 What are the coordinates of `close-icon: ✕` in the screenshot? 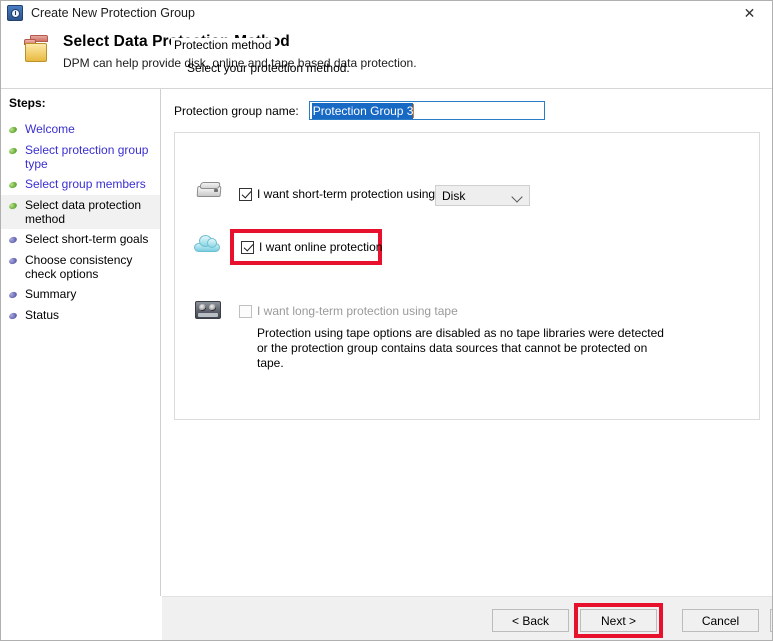 It's located at (749, 13).